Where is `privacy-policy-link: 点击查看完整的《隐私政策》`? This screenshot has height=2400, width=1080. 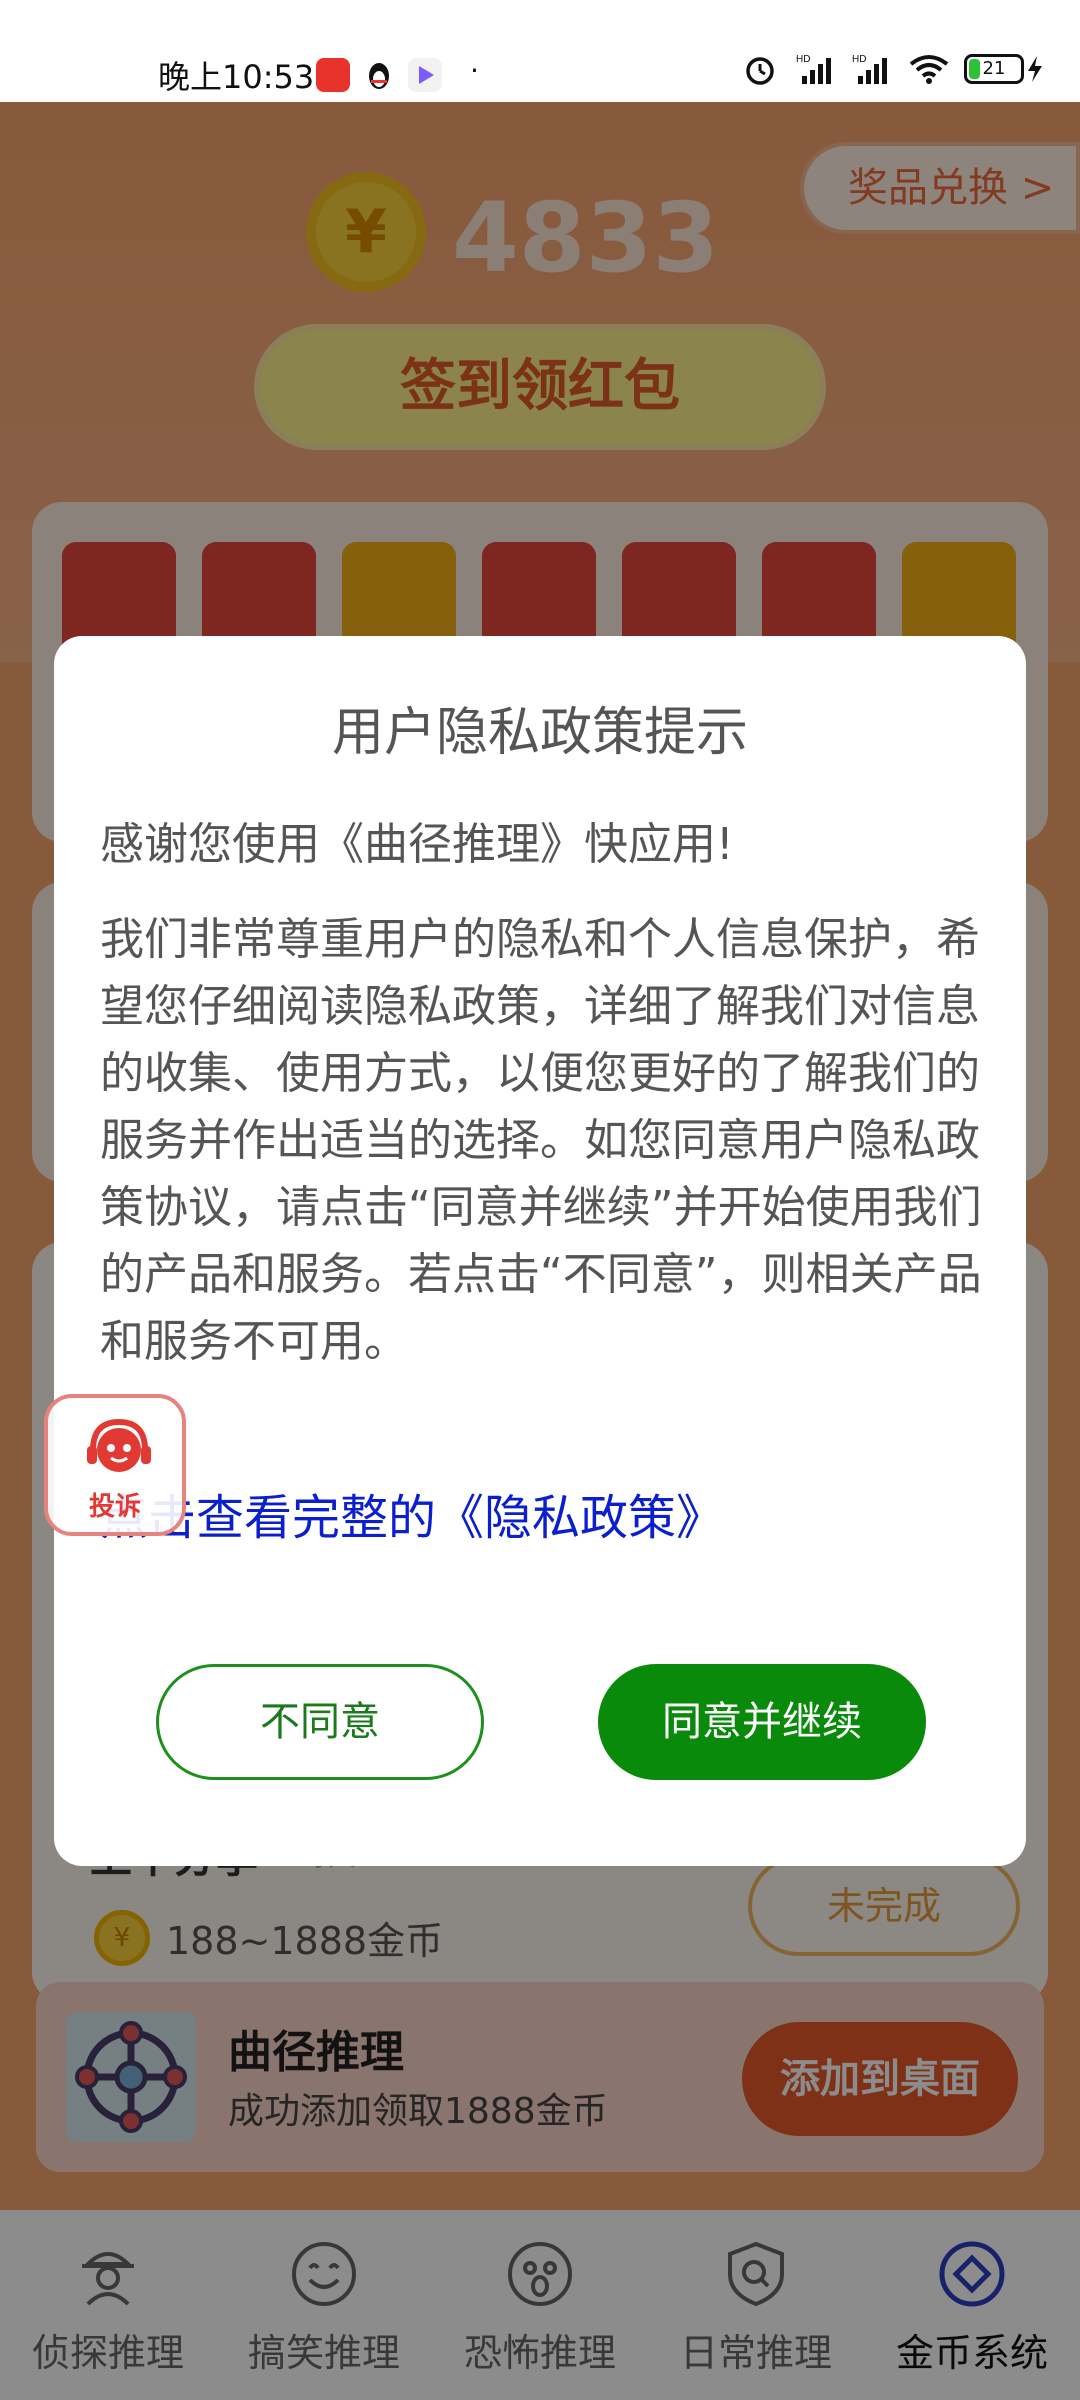
privacy-policy-link: 点击查看完整的《隐私政策》 is located at coordinates (412, 1513).